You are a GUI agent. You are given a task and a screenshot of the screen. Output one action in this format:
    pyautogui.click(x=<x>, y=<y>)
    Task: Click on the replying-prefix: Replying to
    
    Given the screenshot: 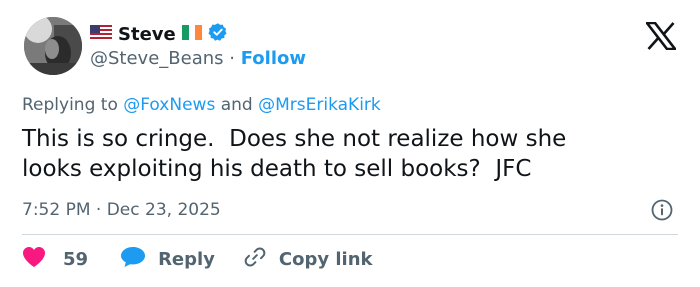 What is the action you would take?
    pyautogui.click(x=70, y=105)
    